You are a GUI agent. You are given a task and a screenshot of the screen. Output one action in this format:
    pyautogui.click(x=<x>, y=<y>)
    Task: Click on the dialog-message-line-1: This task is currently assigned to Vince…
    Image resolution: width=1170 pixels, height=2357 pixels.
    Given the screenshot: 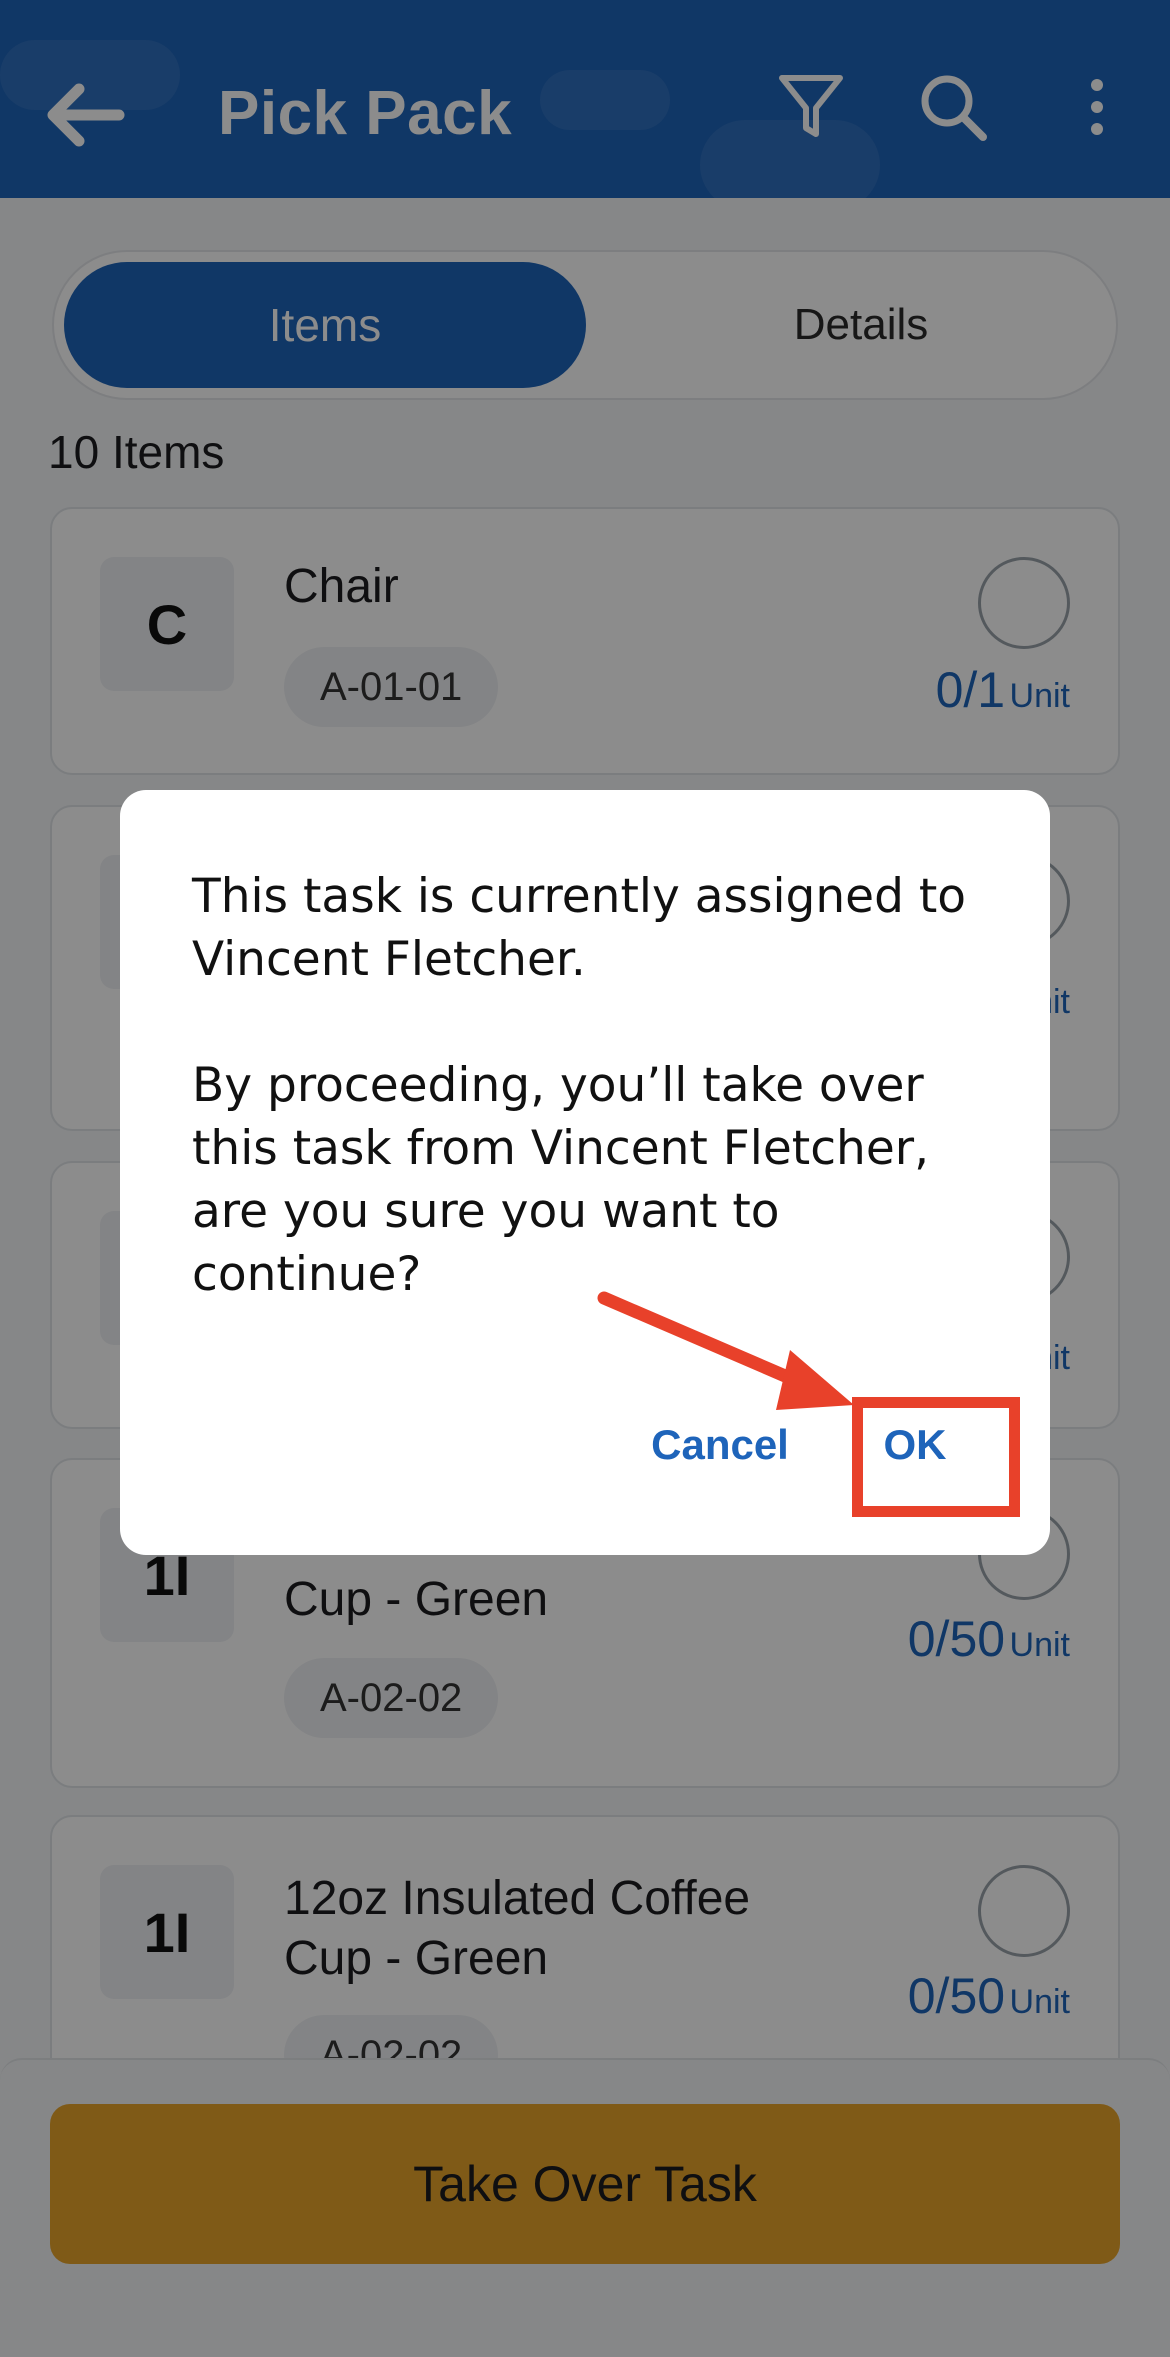 What is the action you would take?
    pyautogui.click(x=579, y=928)
    